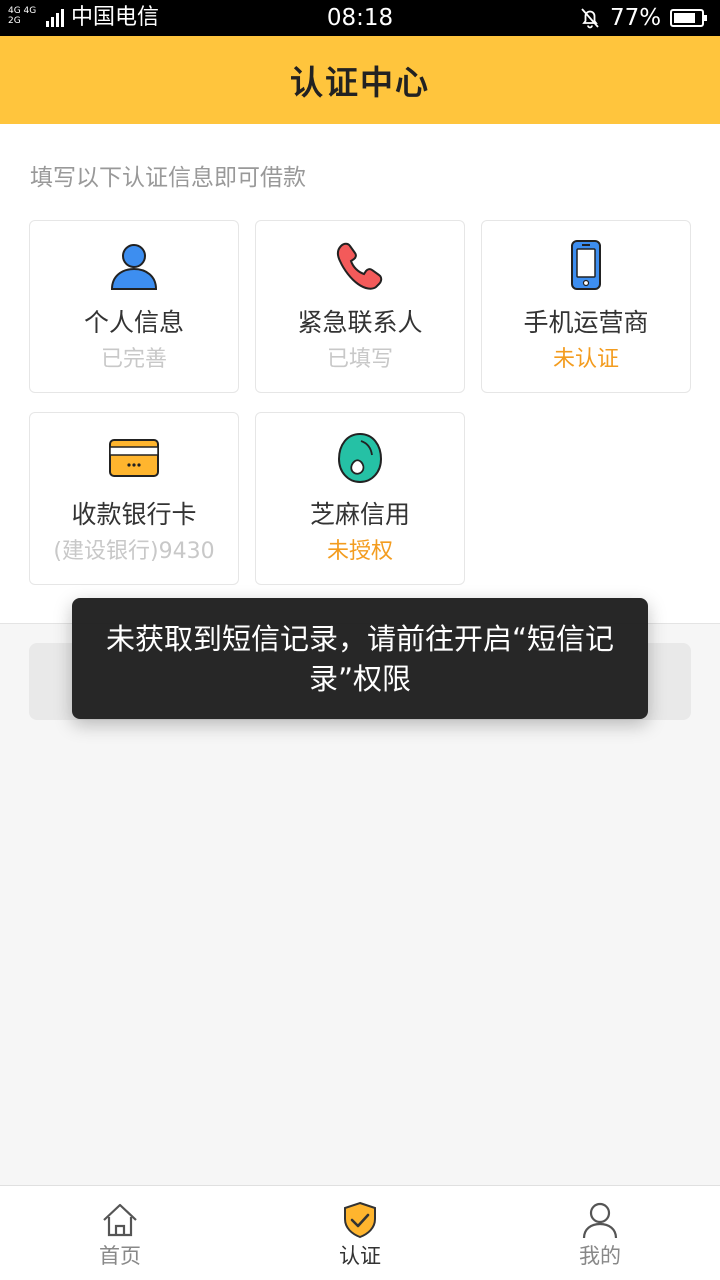 This screenshot has height=1280, width=720. What do you see at coordinates (133, 322) in the screenshot?
I see `card-title: 个人信息` at bounding box center [133, 322].